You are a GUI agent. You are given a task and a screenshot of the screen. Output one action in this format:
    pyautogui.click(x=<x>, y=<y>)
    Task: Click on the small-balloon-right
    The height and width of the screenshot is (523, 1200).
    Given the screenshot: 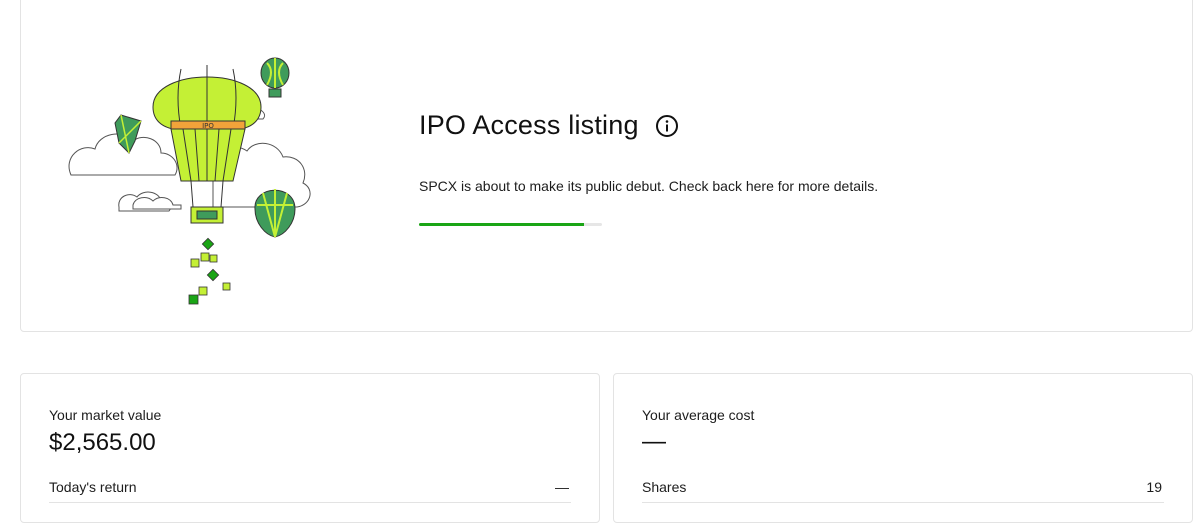 What is the action you would take?
    pyautogui.click(x=275, y=213)
    